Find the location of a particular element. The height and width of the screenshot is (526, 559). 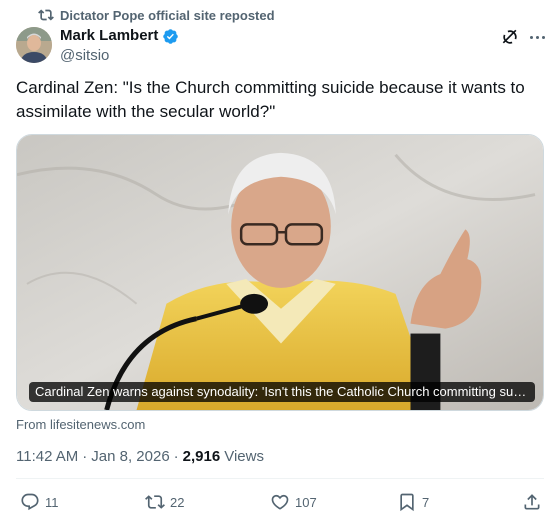

repost-context: Dictator Pope official site reposted is located at coordinates (156, 15).